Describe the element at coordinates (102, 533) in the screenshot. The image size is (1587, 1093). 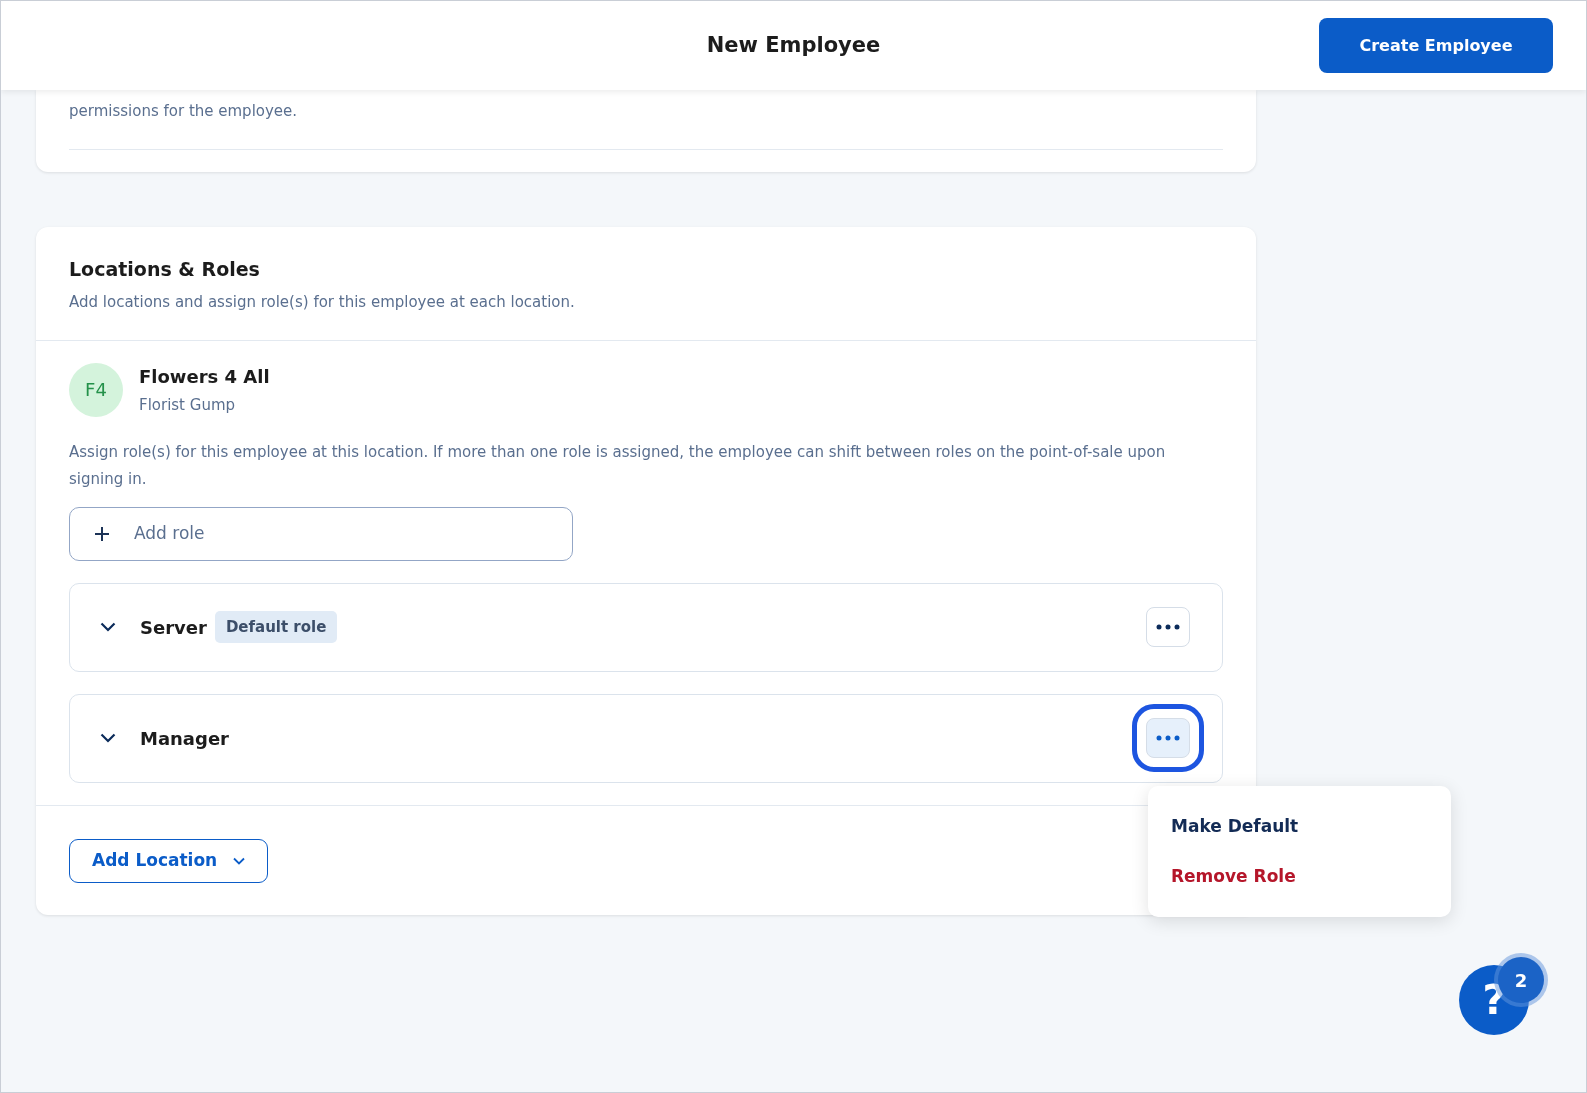
I see `plus-icon` at that location.